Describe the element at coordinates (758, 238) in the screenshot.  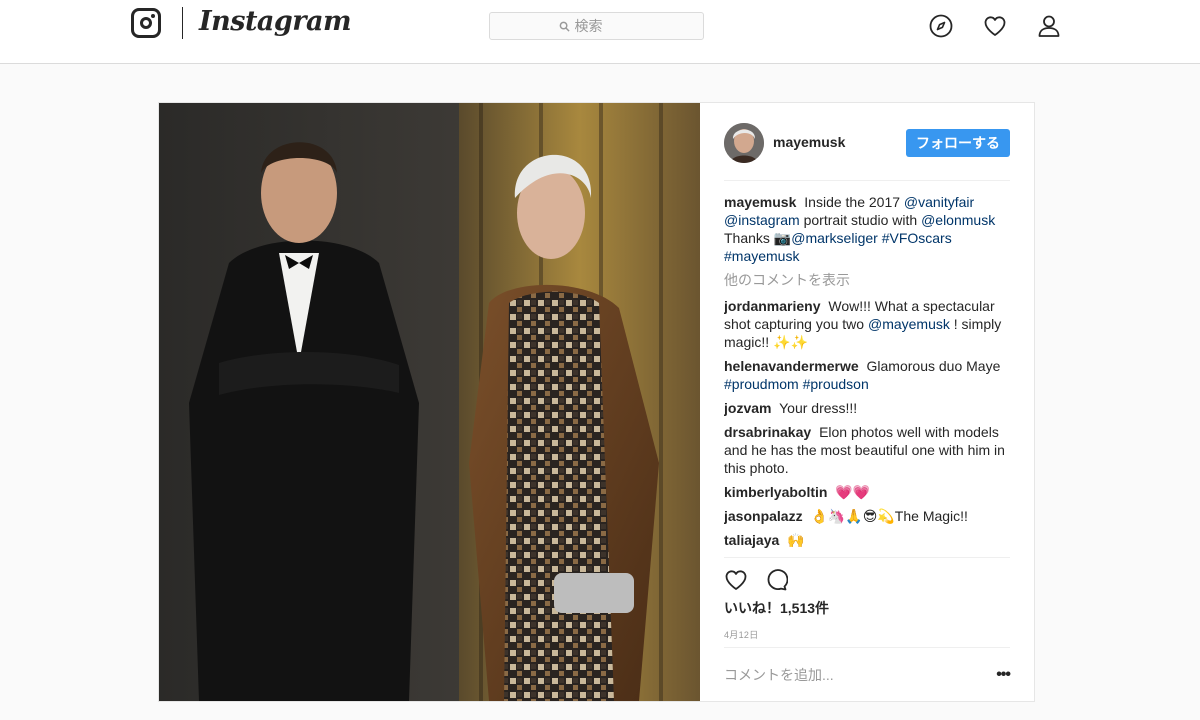
I see `caption-text: Thanks 📷` at that location.